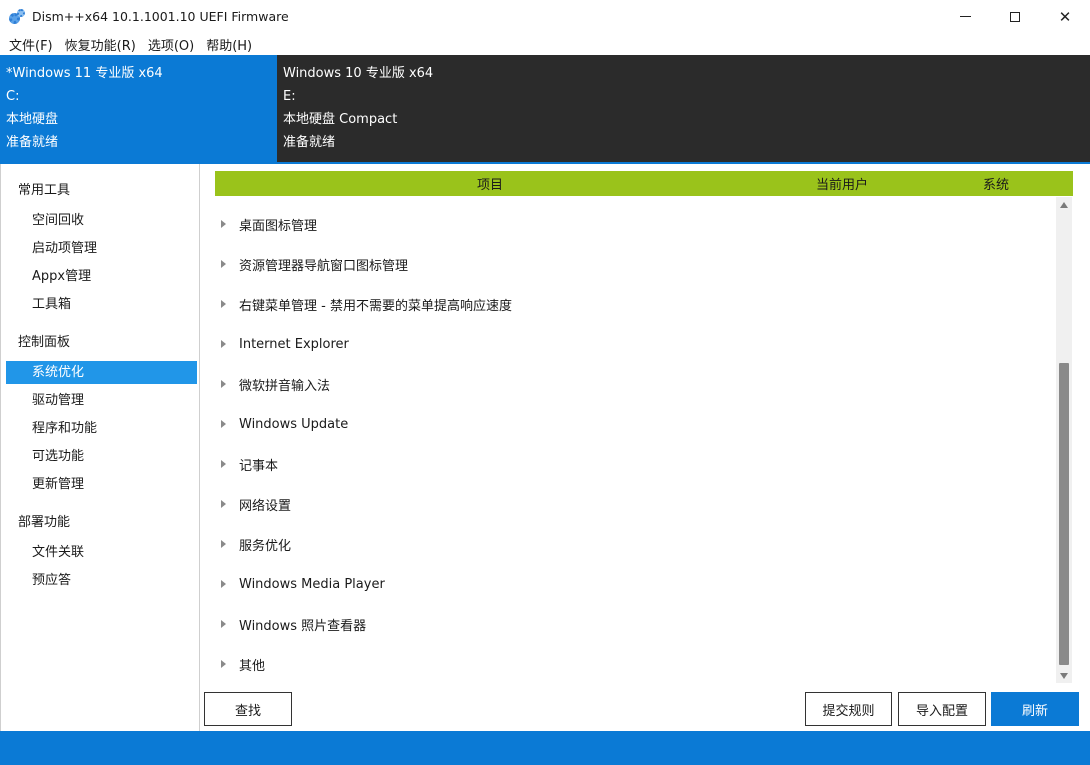 The height and width of the screenshot is (765, 1090). I want to click on column-header-item: 项目, so click(490, 183).